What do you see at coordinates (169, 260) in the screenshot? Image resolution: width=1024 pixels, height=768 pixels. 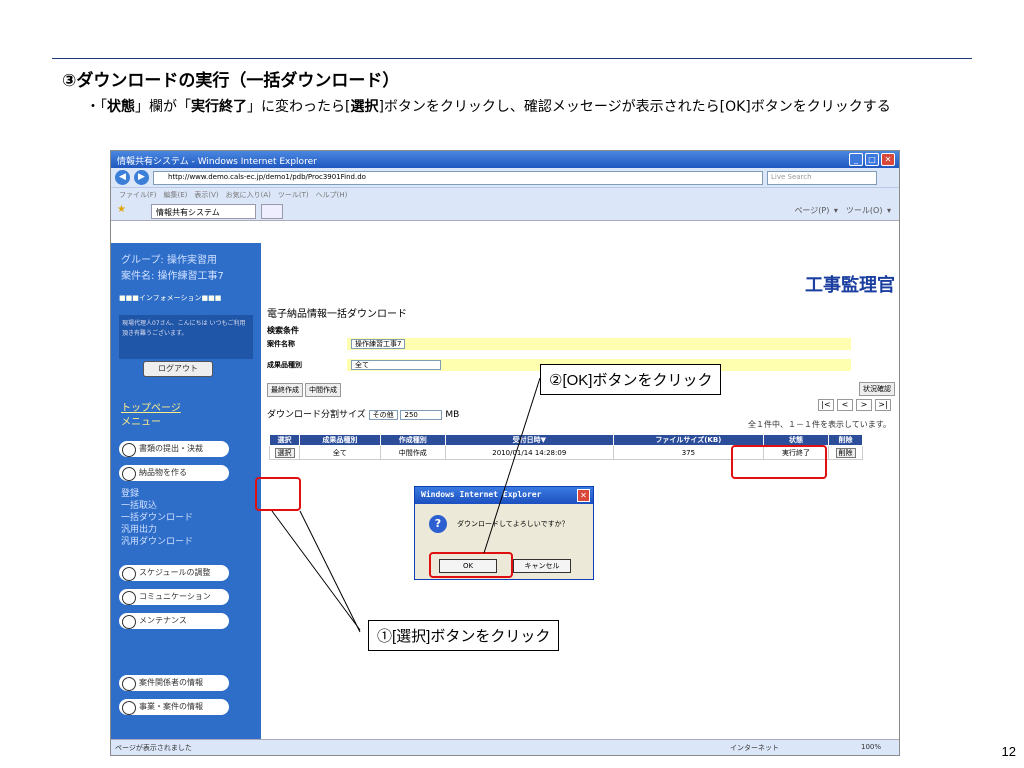 I see `group-name: グループ: 操作実習用` at bounding box center [169, 260].